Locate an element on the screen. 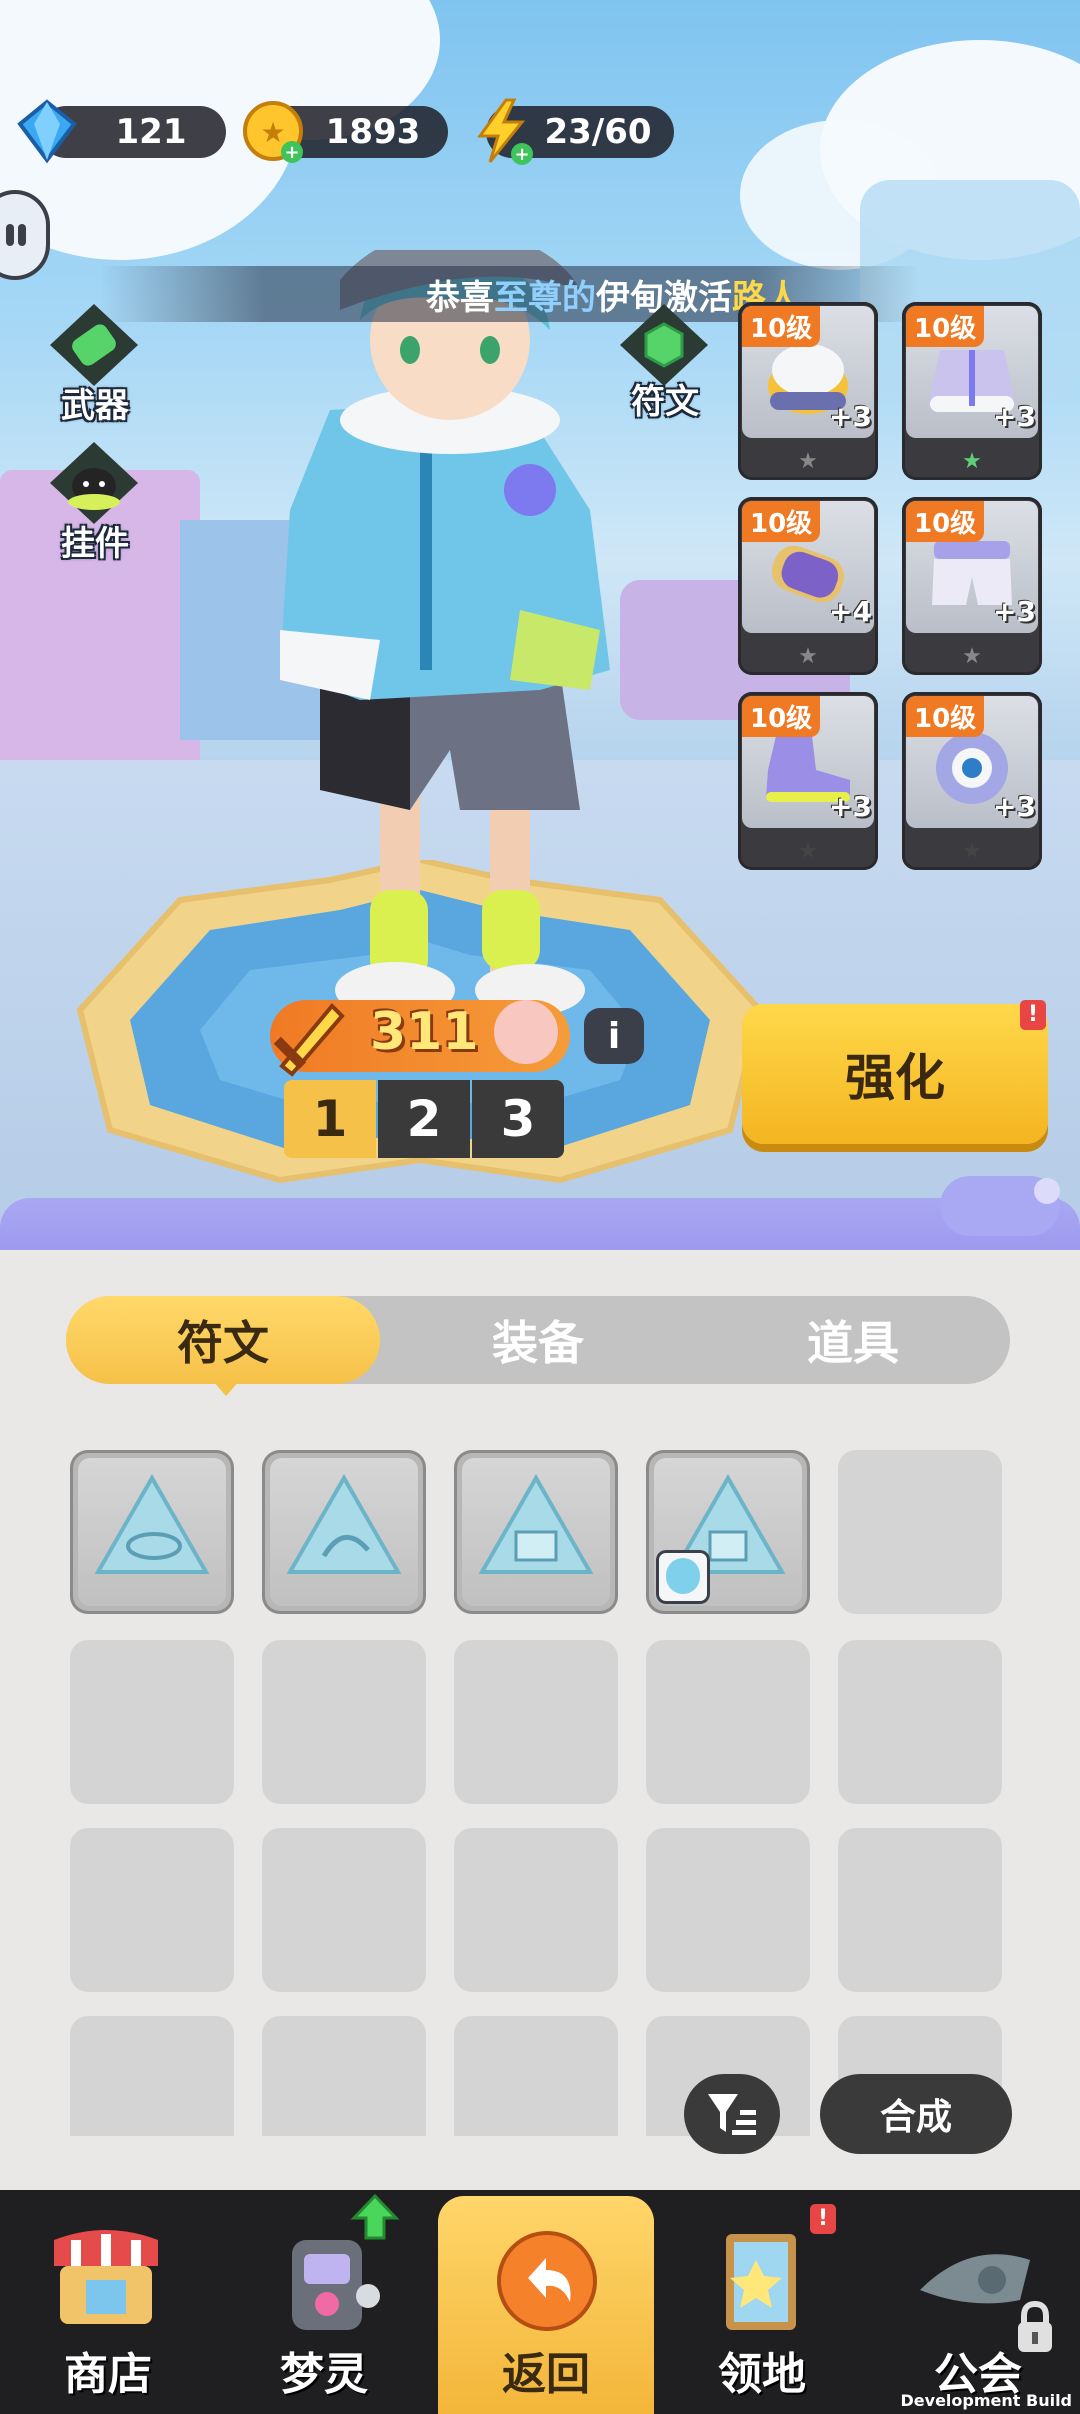 This screenshot has width=1080, height=2414. back-arrow-icon is located at coordinates (547, 2281).